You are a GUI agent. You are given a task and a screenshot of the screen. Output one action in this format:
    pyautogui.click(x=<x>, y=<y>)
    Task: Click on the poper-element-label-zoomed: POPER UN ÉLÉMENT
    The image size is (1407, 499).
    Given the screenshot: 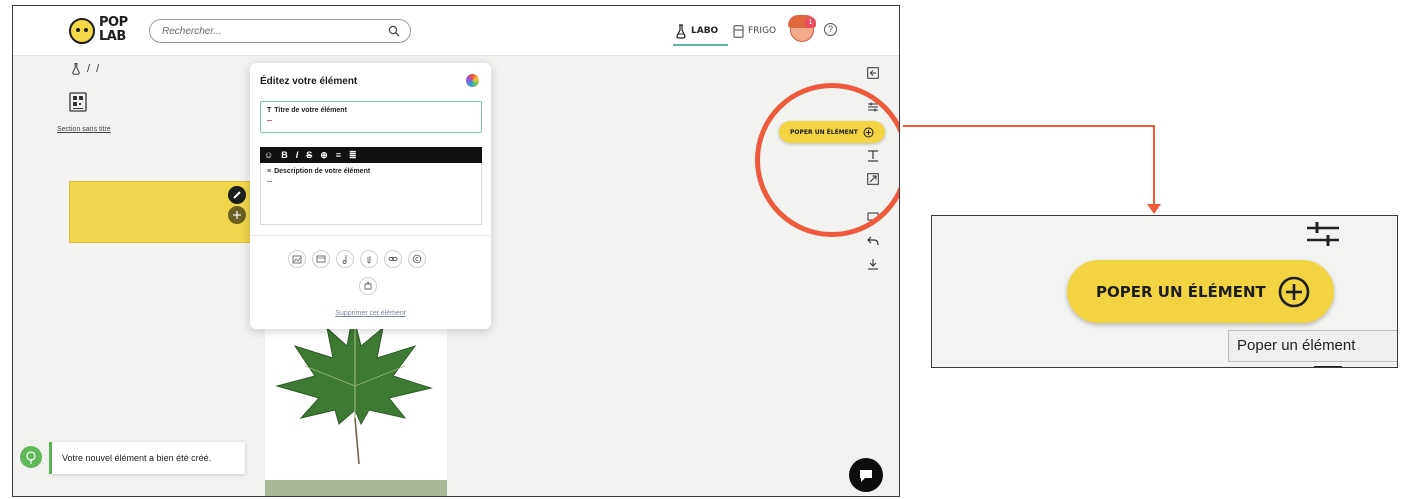 What is the action you would take?
    pyautogui.click(x=1181, y=291)
    